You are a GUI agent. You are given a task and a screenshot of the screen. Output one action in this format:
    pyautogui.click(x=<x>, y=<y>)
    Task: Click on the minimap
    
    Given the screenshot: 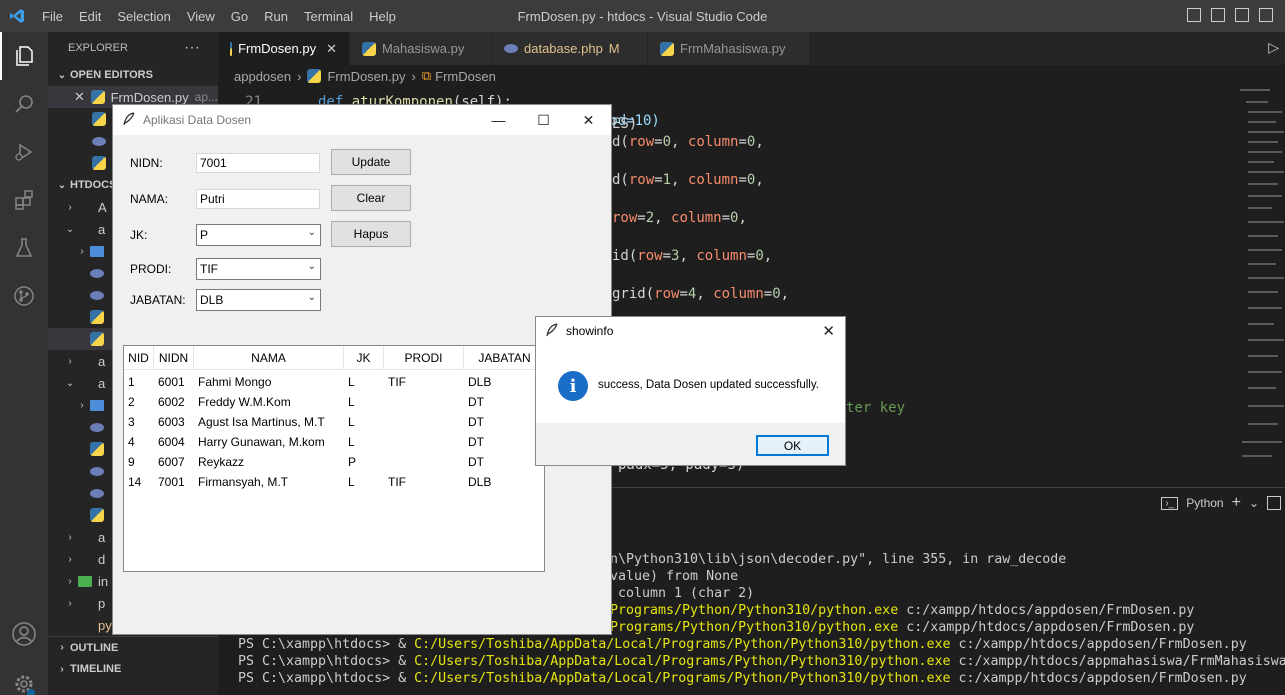 What is the action you would take?
    pyautogui.click(x=1261, y=277)
    